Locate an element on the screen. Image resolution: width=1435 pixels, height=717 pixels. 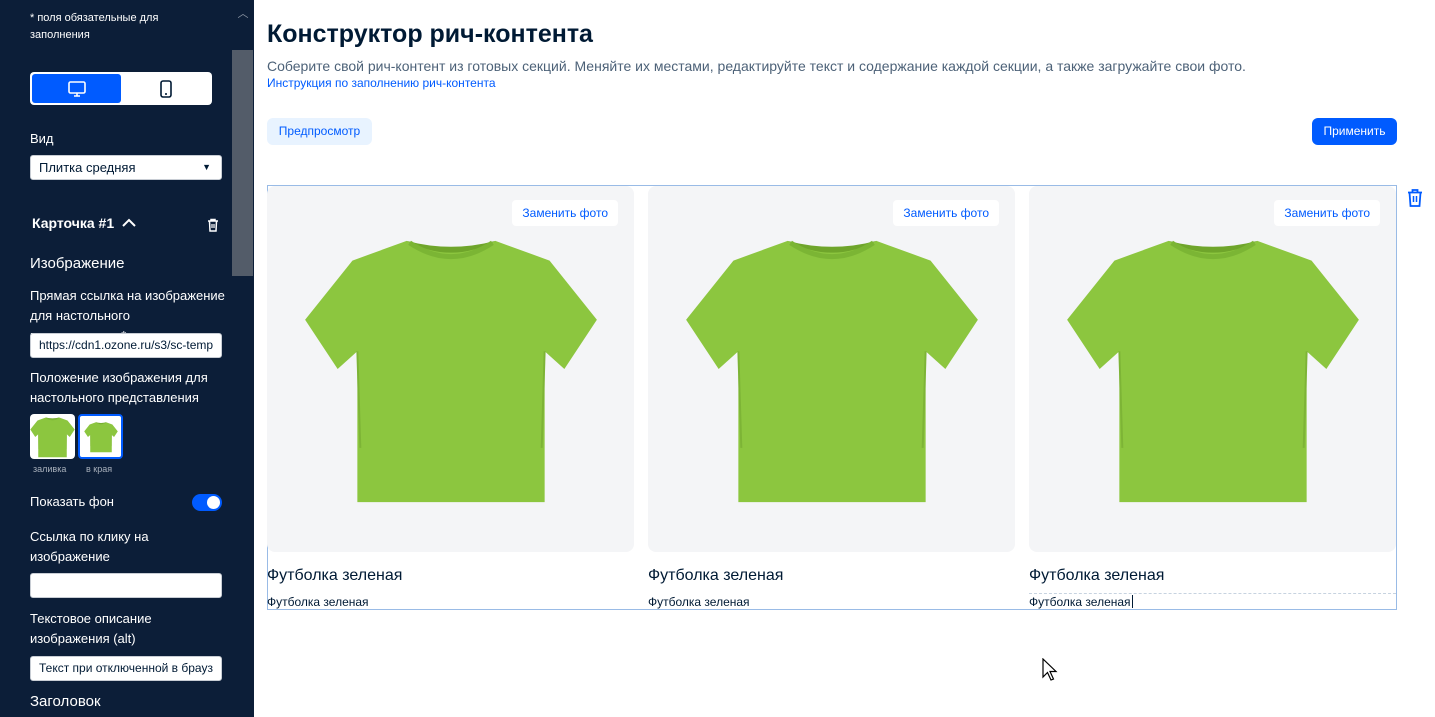
view-label: Вид is located at coordinates (42, 138).